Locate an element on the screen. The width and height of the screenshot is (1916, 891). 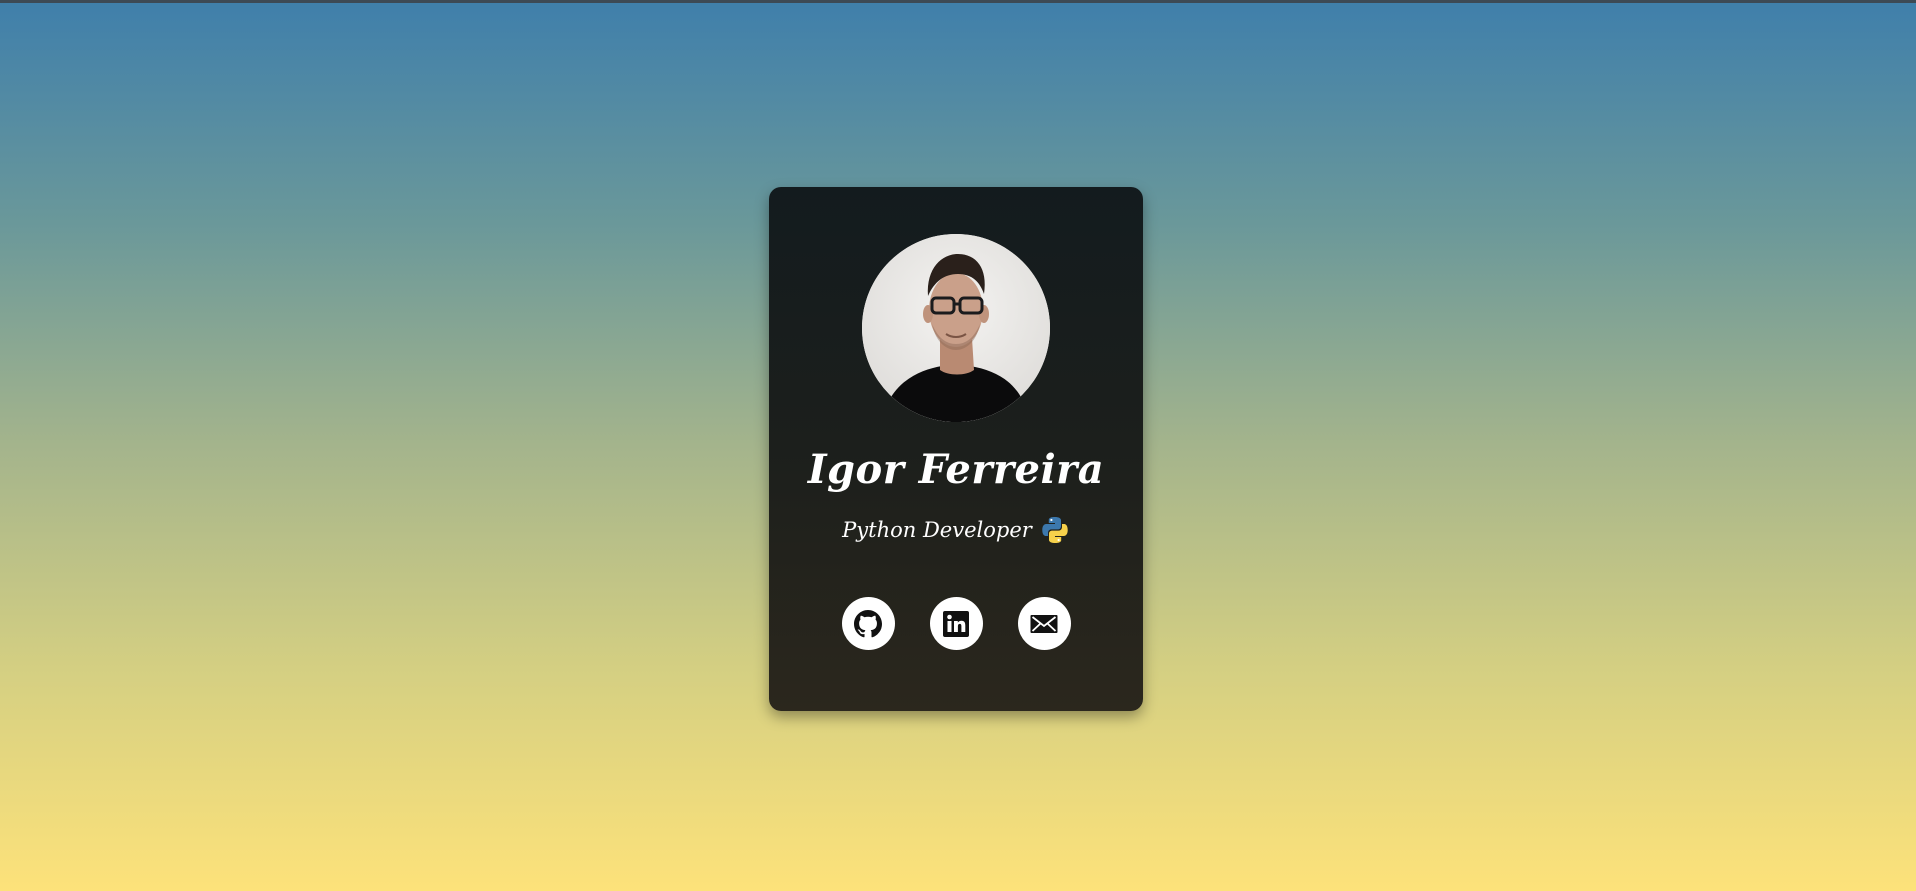
linkedin-icon is located at coordinates (956, 624).